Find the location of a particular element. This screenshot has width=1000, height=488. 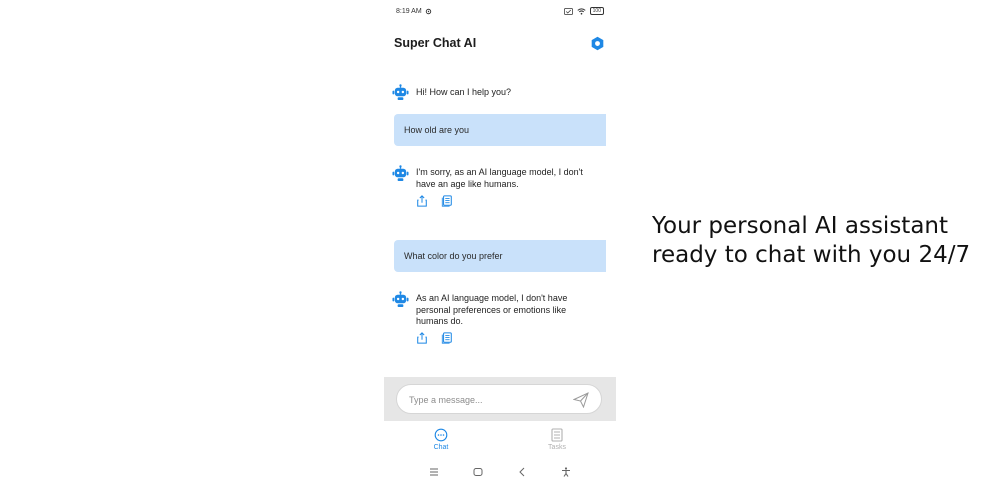

nav-tasks: Tasks is located at coordinates (557, 438).